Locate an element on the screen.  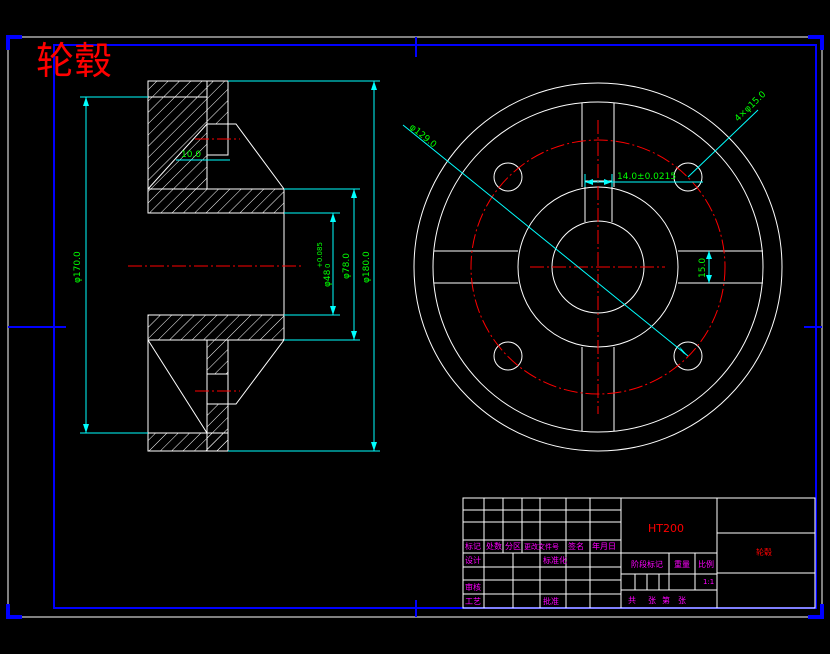
tb-label-zone: 分区 is located at coordinates (513, 546).